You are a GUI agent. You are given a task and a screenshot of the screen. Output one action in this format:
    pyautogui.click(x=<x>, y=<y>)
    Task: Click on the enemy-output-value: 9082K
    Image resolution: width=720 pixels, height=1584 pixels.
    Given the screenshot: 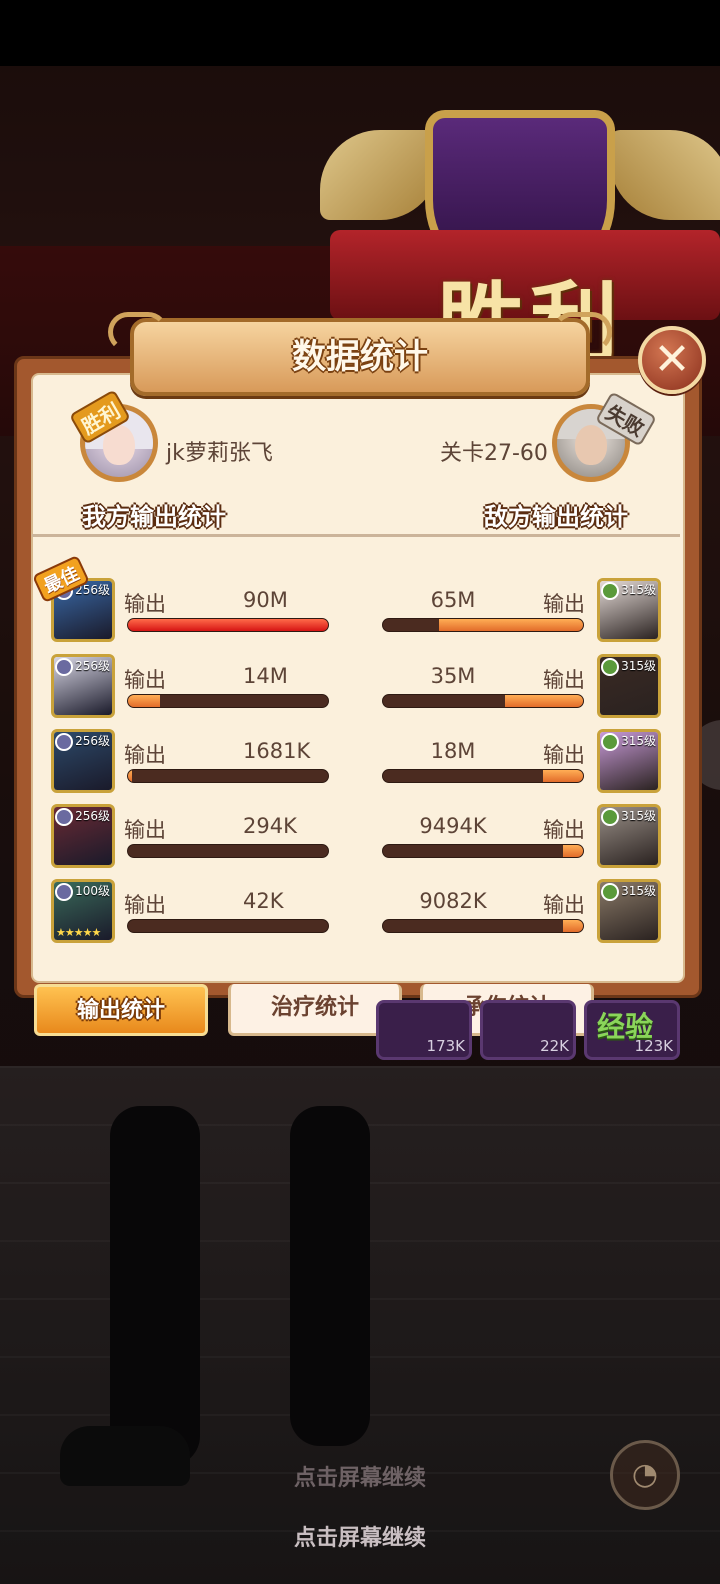 What is the action you would take?
    pyautogui.click(x=453, y=901)
    